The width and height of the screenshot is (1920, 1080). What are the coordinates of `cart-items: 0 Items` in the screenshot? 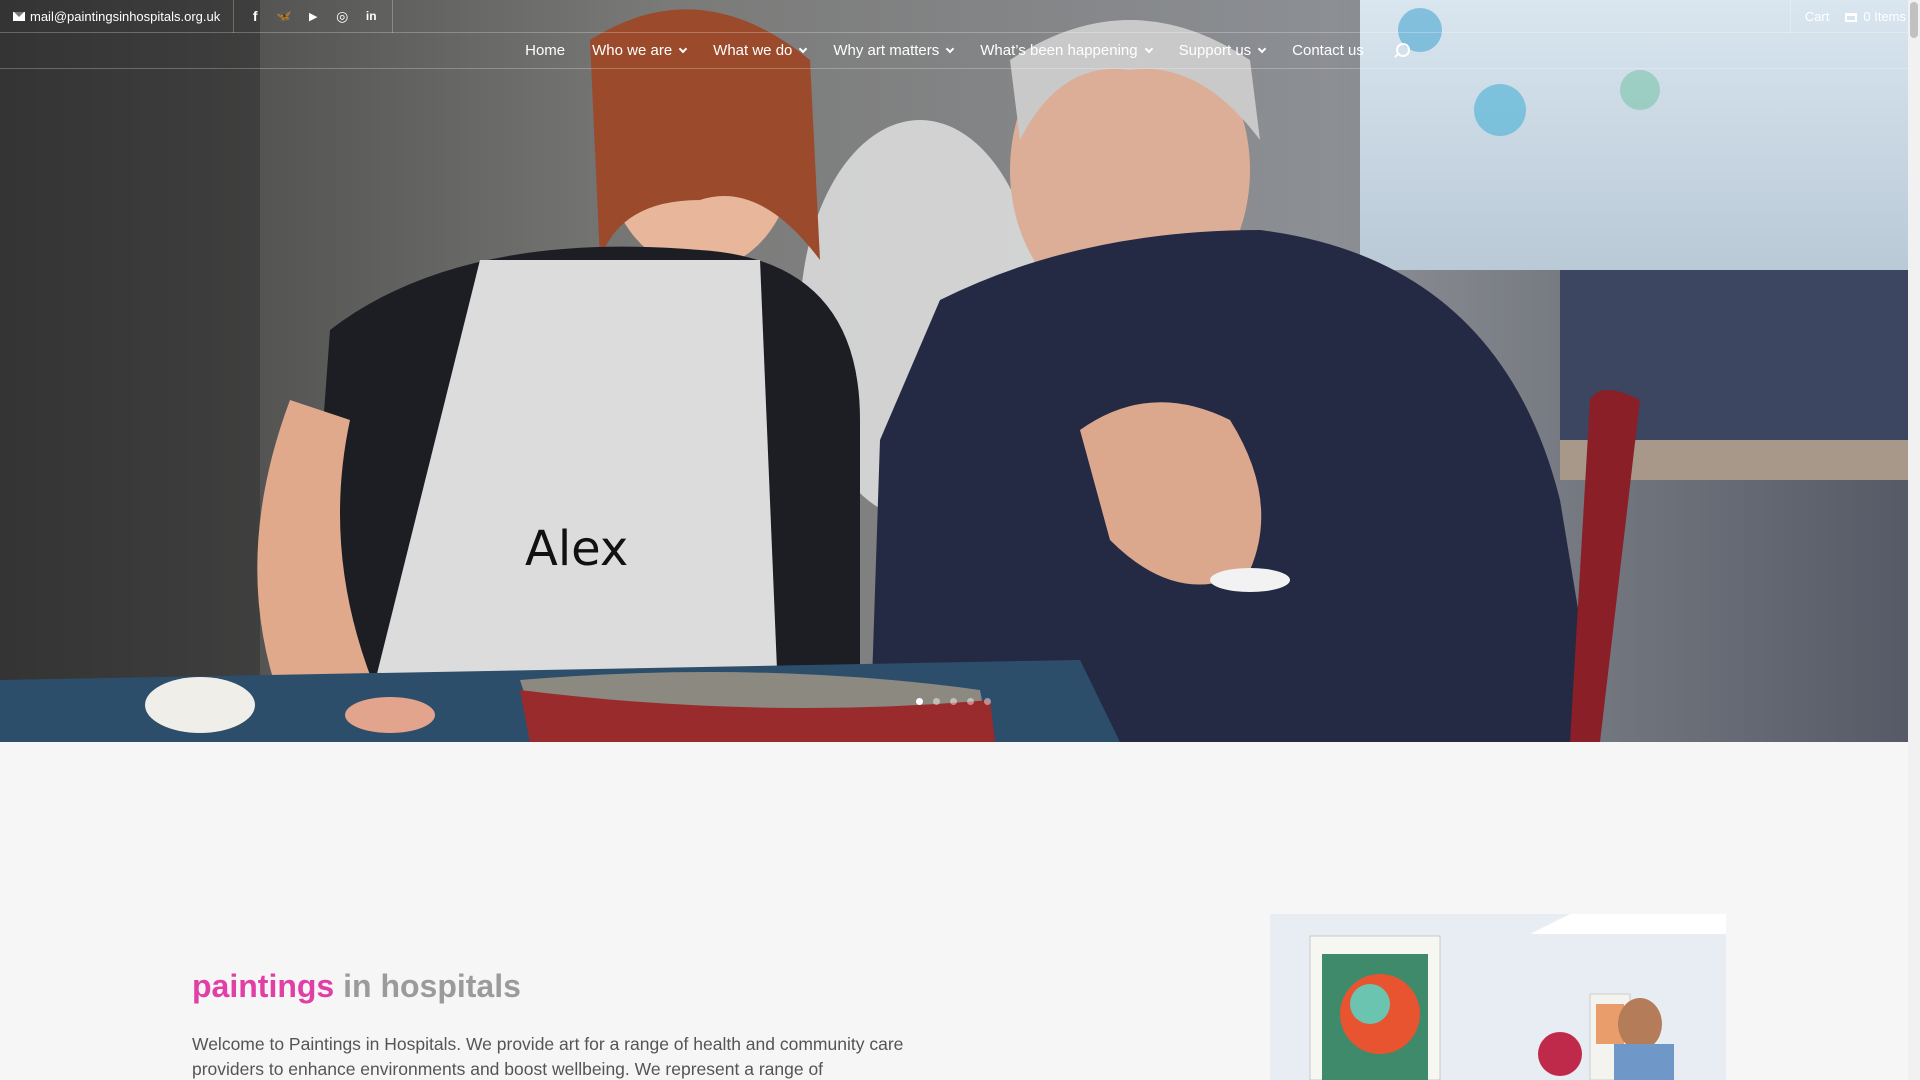 It's located at (1875, 16).